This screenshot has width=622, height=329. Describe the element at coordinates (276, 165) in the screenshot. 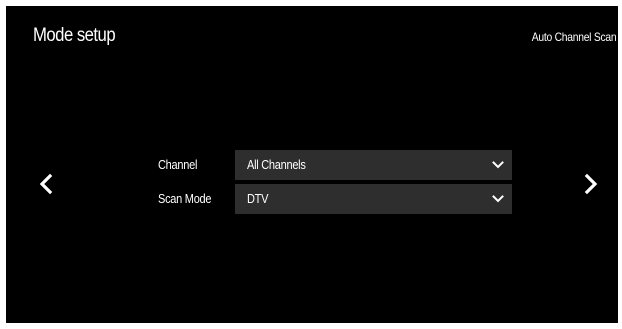

I see `channel-selected-value: All Channels` at that location.